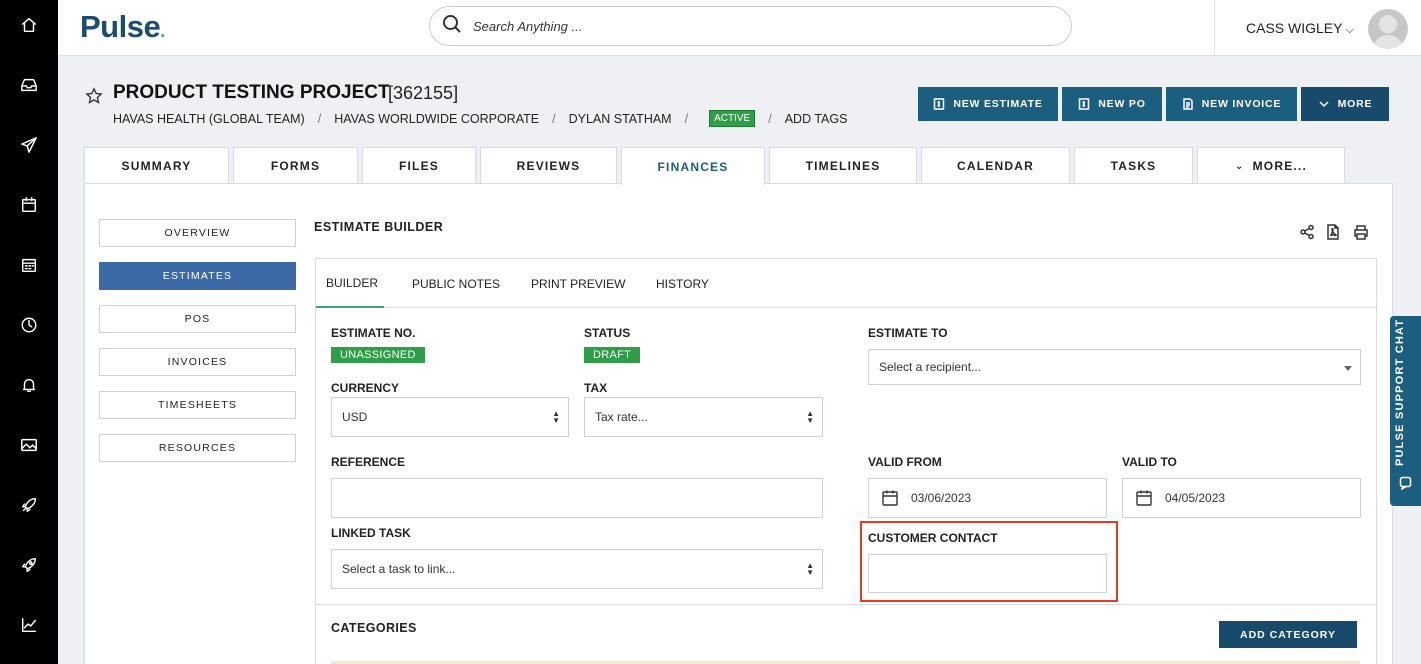 This screenshot has height=664, width=1421. Describe the element at coordinates (1300, 28) in the screenshot. I see `user-name-dropdown: CASS WIGLEY ⌵` at that location.